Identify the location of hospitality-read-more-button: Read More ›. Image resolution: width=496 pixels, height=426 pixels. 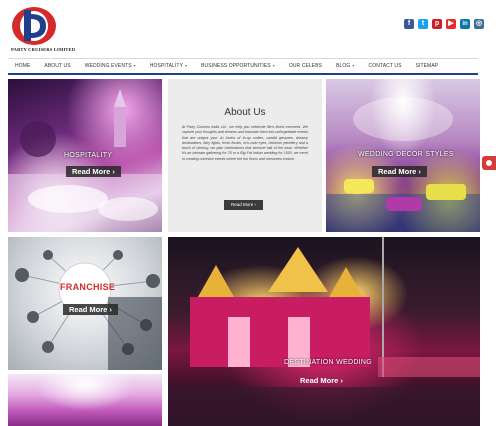
(93, 171).